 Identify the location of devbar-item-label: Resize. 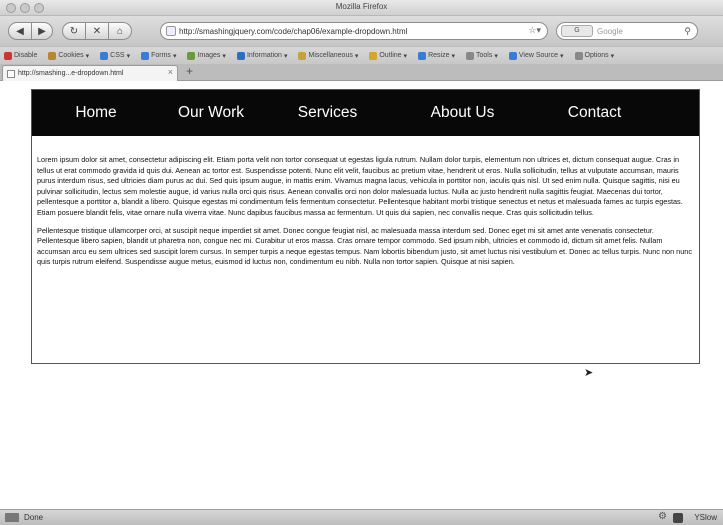
(439, 55).